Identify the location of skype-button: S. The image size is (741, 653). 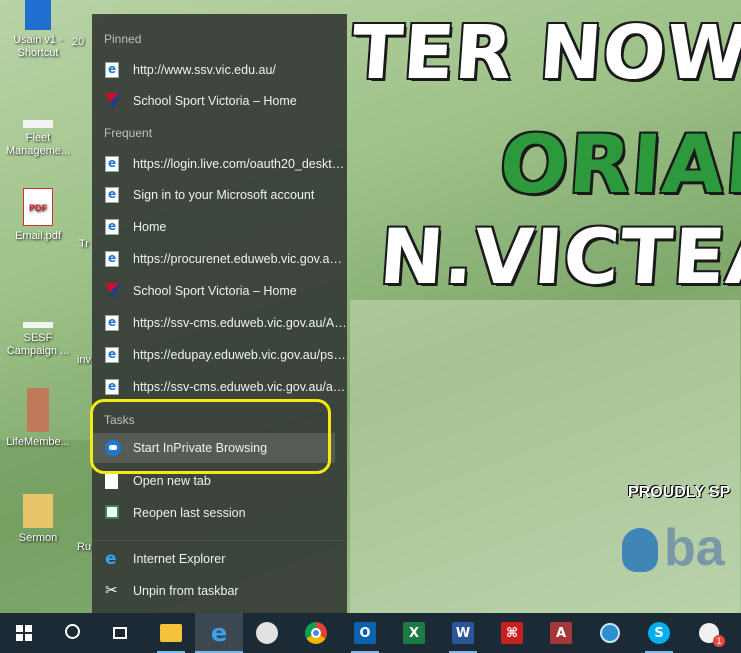
(659, 633).